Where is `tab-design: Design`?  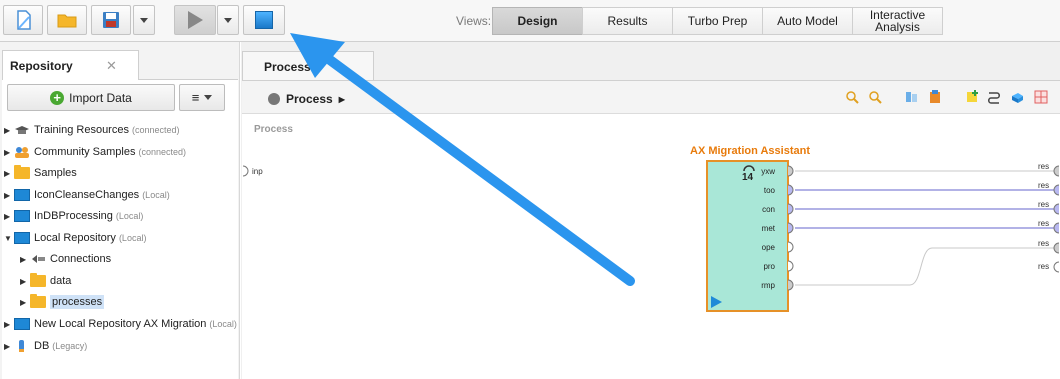
tab-design: Design is located at coordinates (537, 21).